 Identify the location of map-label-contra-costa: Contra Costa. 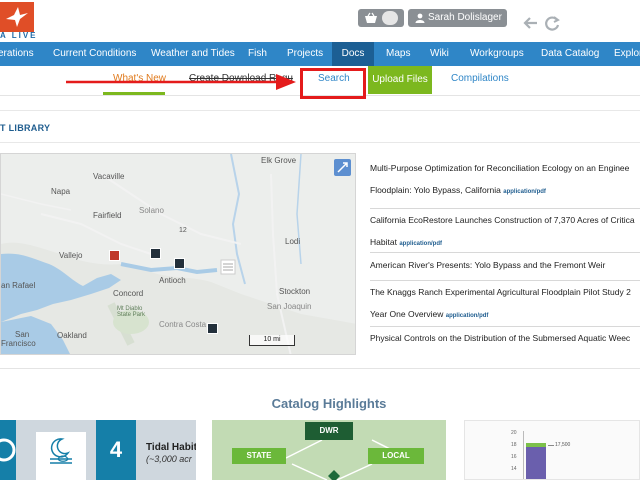
(183, 324).